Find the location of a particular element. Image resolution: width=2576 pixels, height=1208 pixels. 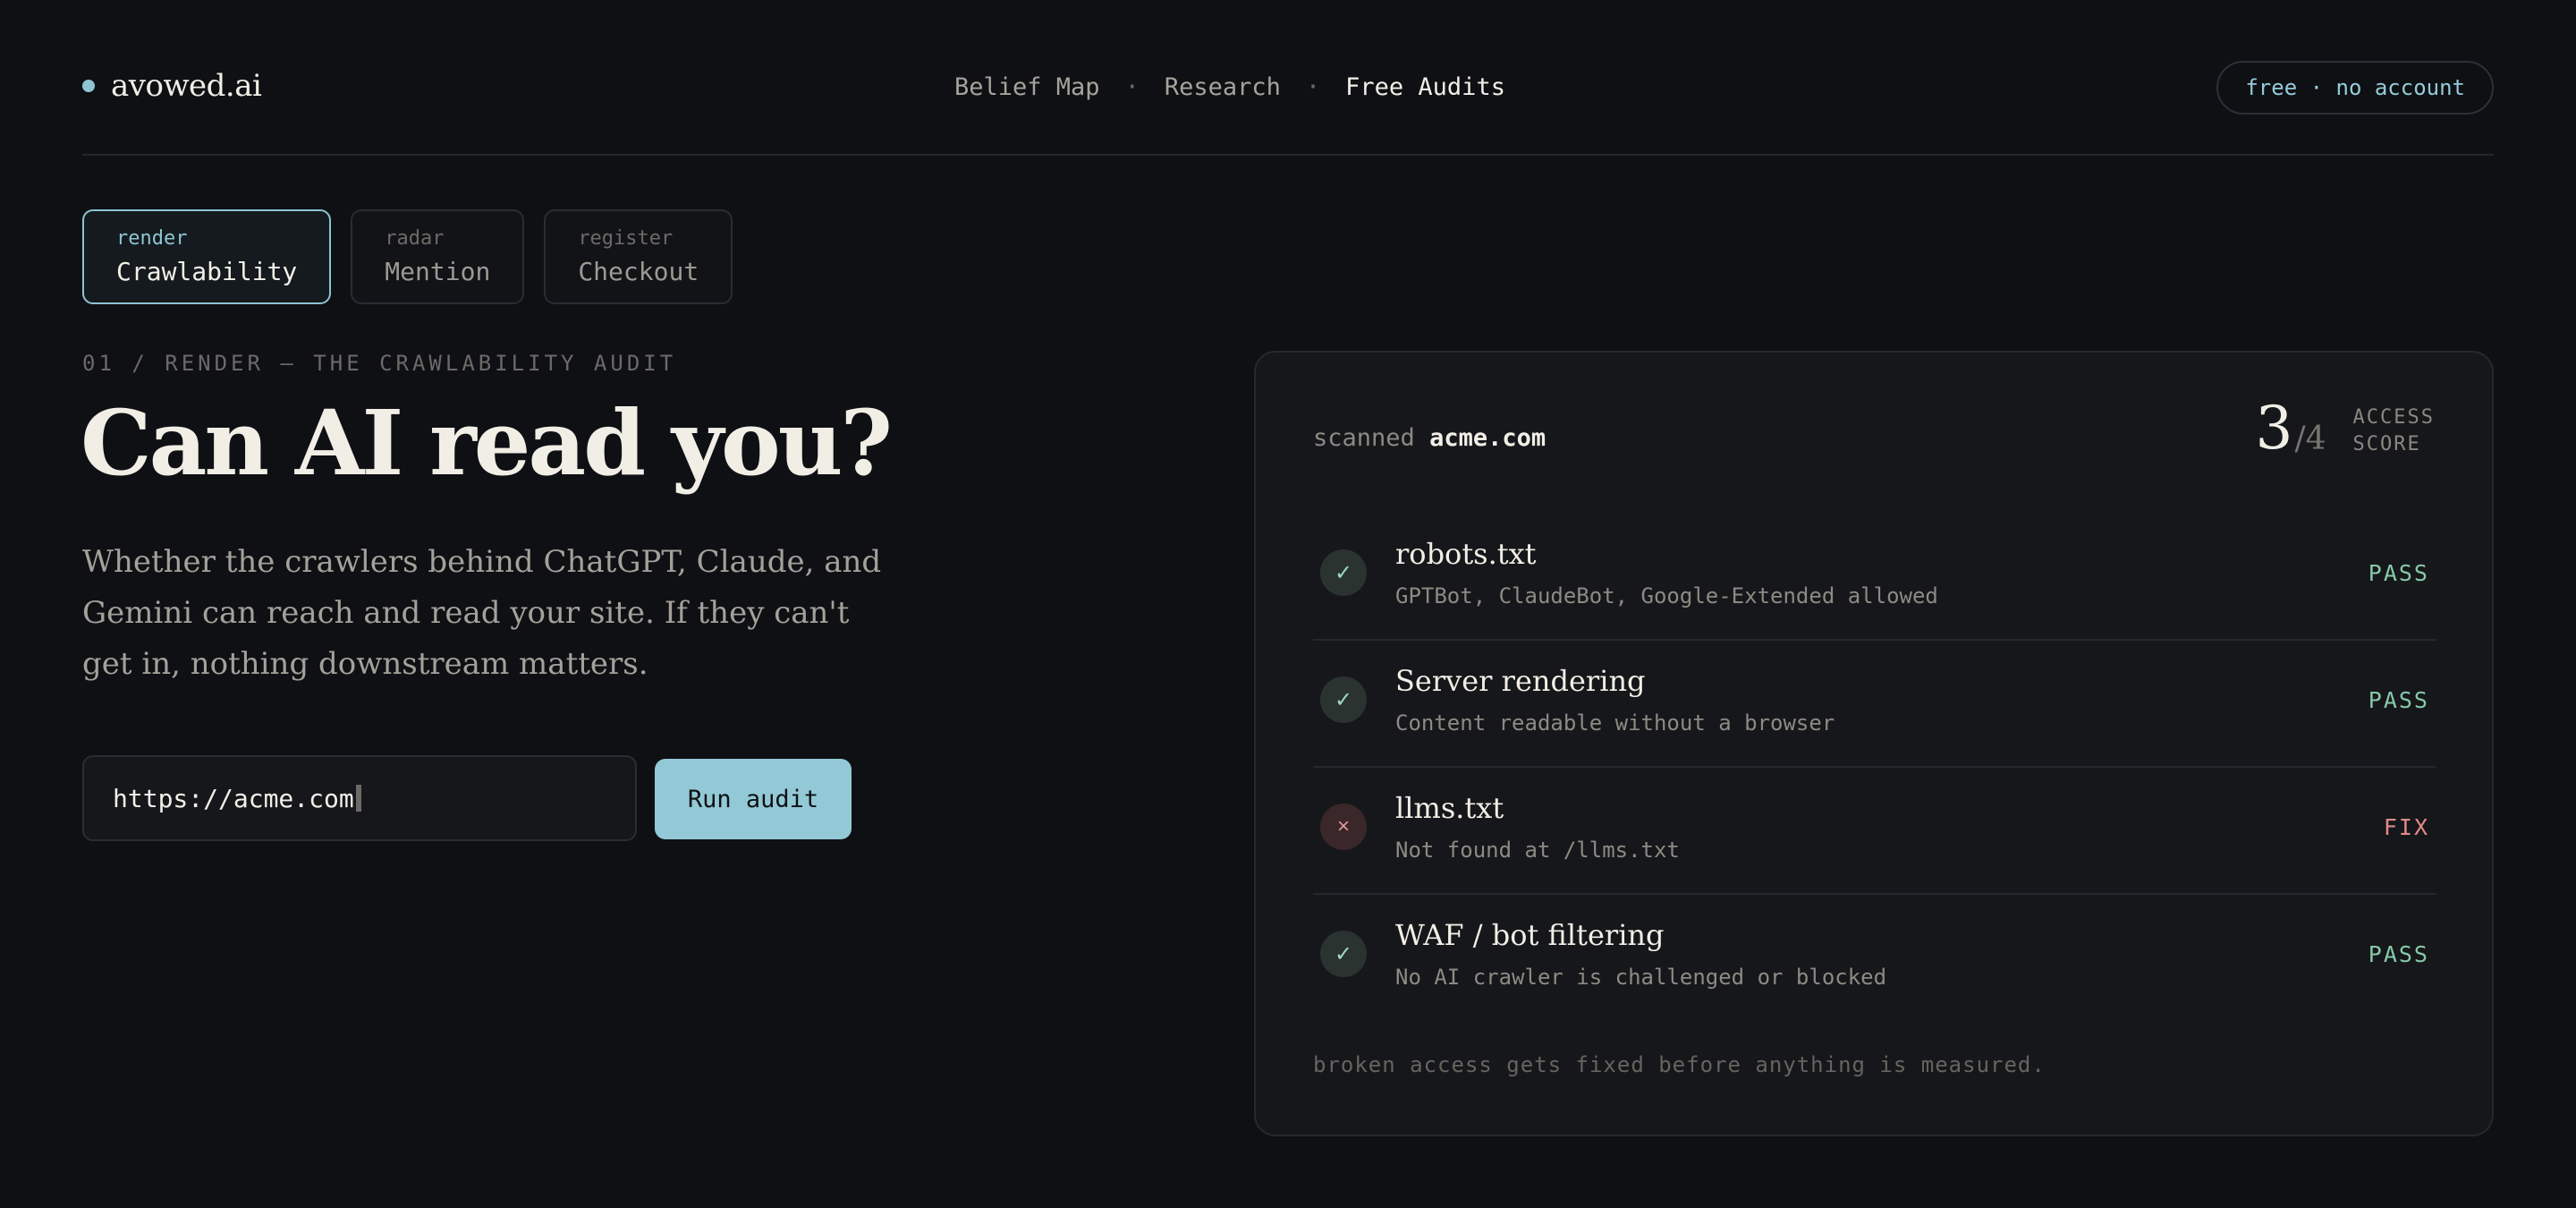

check-description: No AI crawler is challenged or blocked is located at coordinates (1641, 977).